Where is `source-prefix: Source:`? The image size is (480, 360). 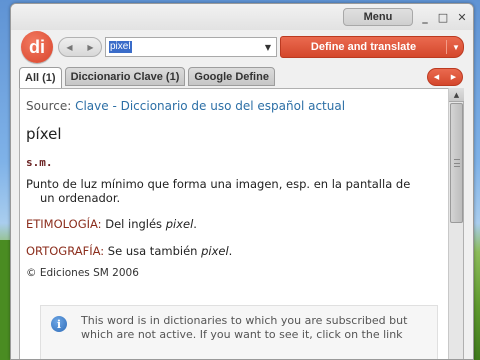
source-prefix: Source: is located at coordinates (49, 106).